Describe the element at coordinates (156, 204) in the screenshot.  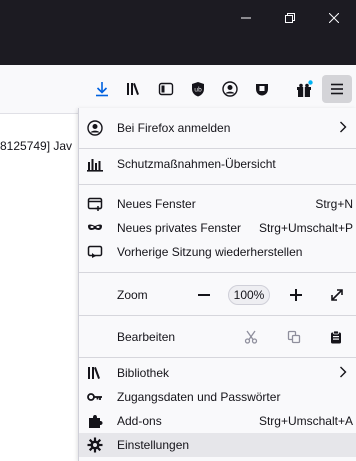
I see `menu-item-label: Neues Fenster` at that location.